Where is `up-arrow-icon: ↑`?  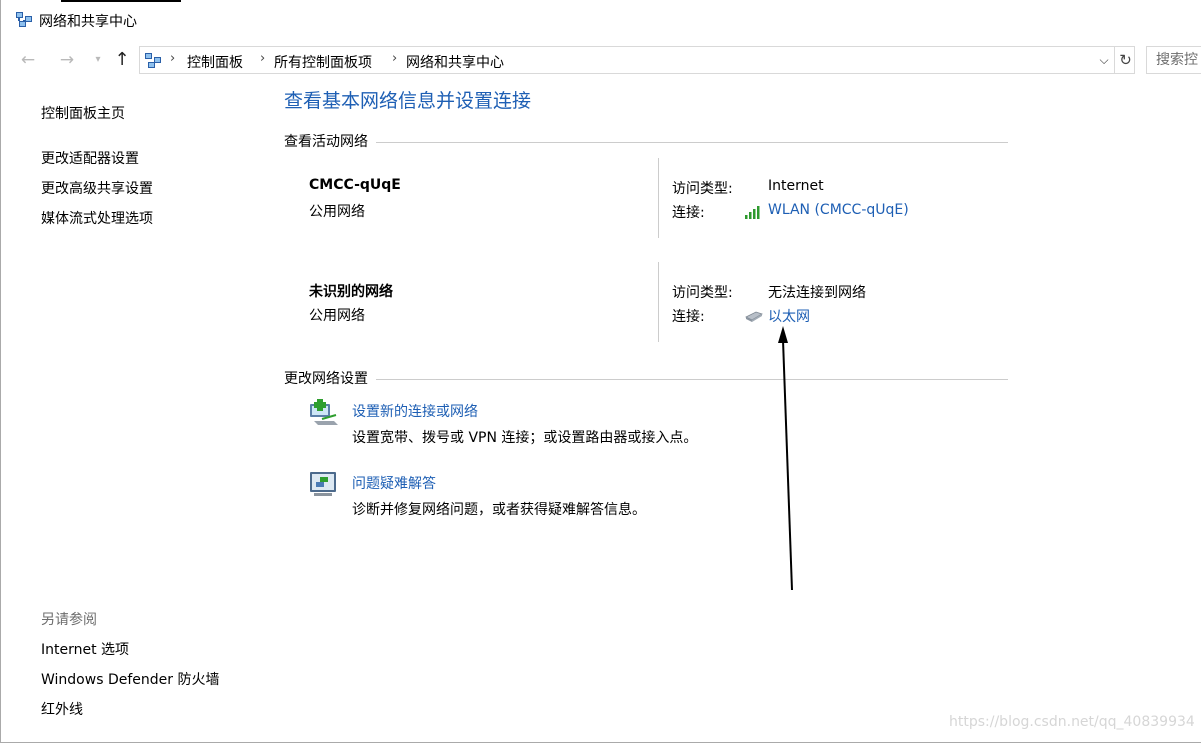
up-arrow-icon: ↑ is located at coordinates (122, 60).